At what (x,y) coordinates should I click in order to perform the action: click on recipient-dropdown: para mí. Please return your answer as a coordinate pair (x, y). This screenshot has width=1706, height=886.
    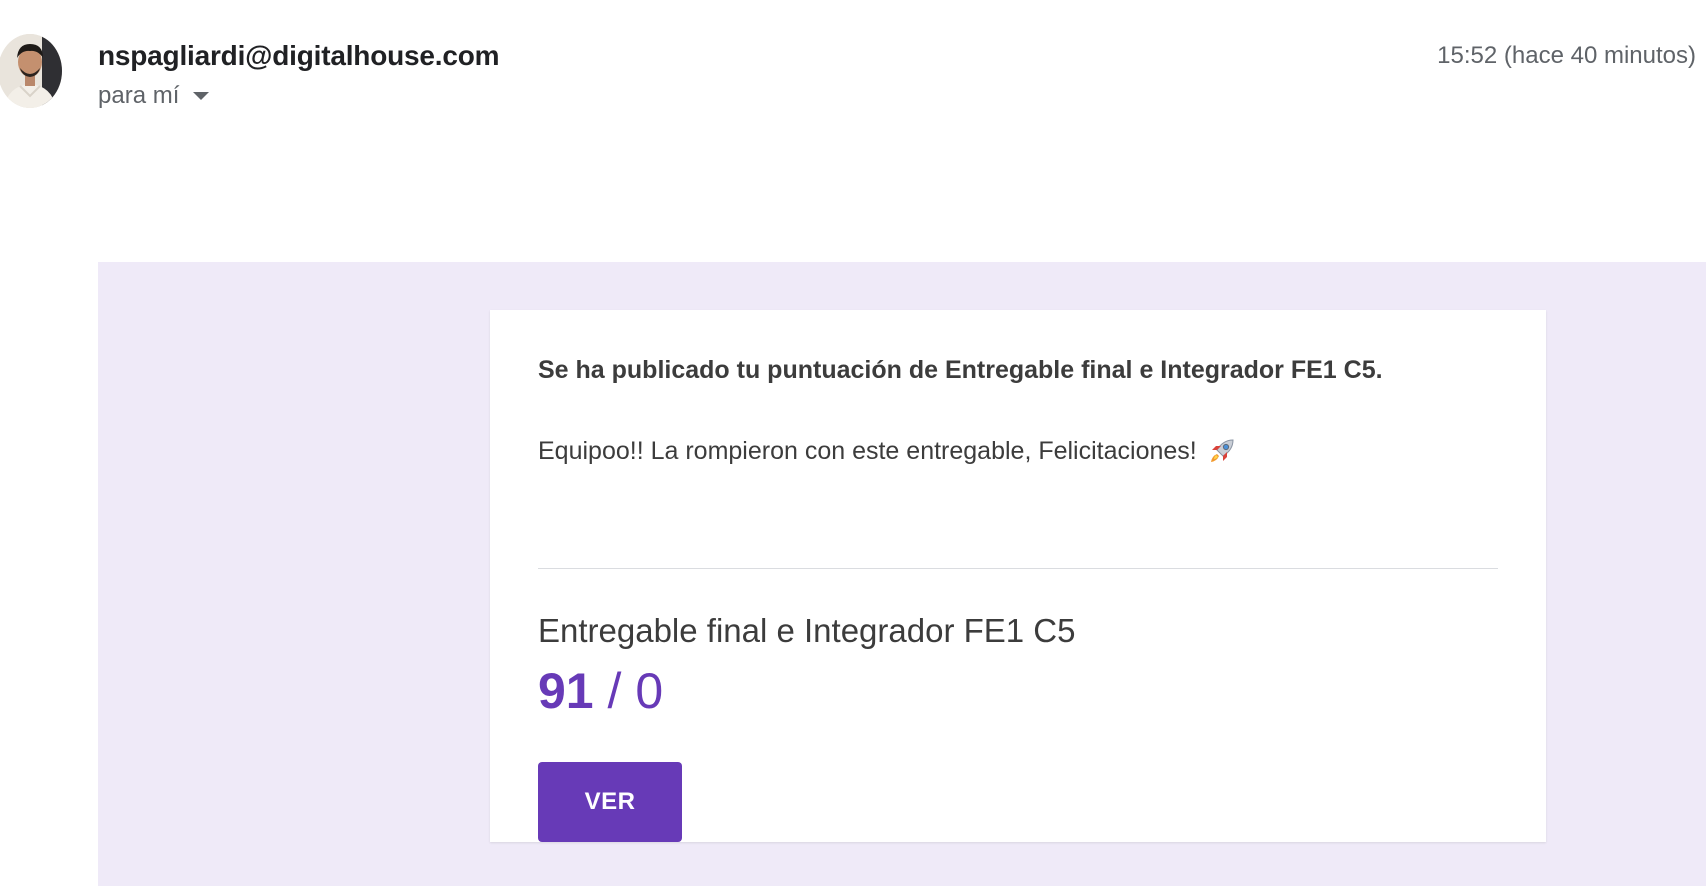
    Looking at the image, I should click on (154, 96).